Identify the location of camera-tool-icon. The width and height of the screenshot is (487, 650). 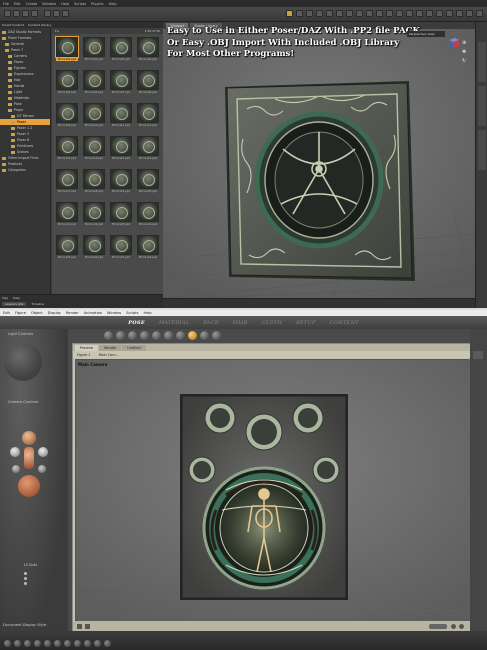
(349, 13).